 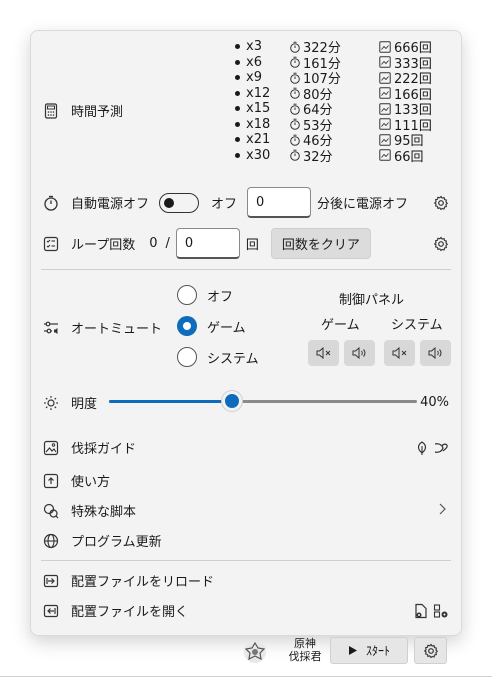 I want to click on menu-item-scripts: 特殊な脚本, so click(x=246, y=510).